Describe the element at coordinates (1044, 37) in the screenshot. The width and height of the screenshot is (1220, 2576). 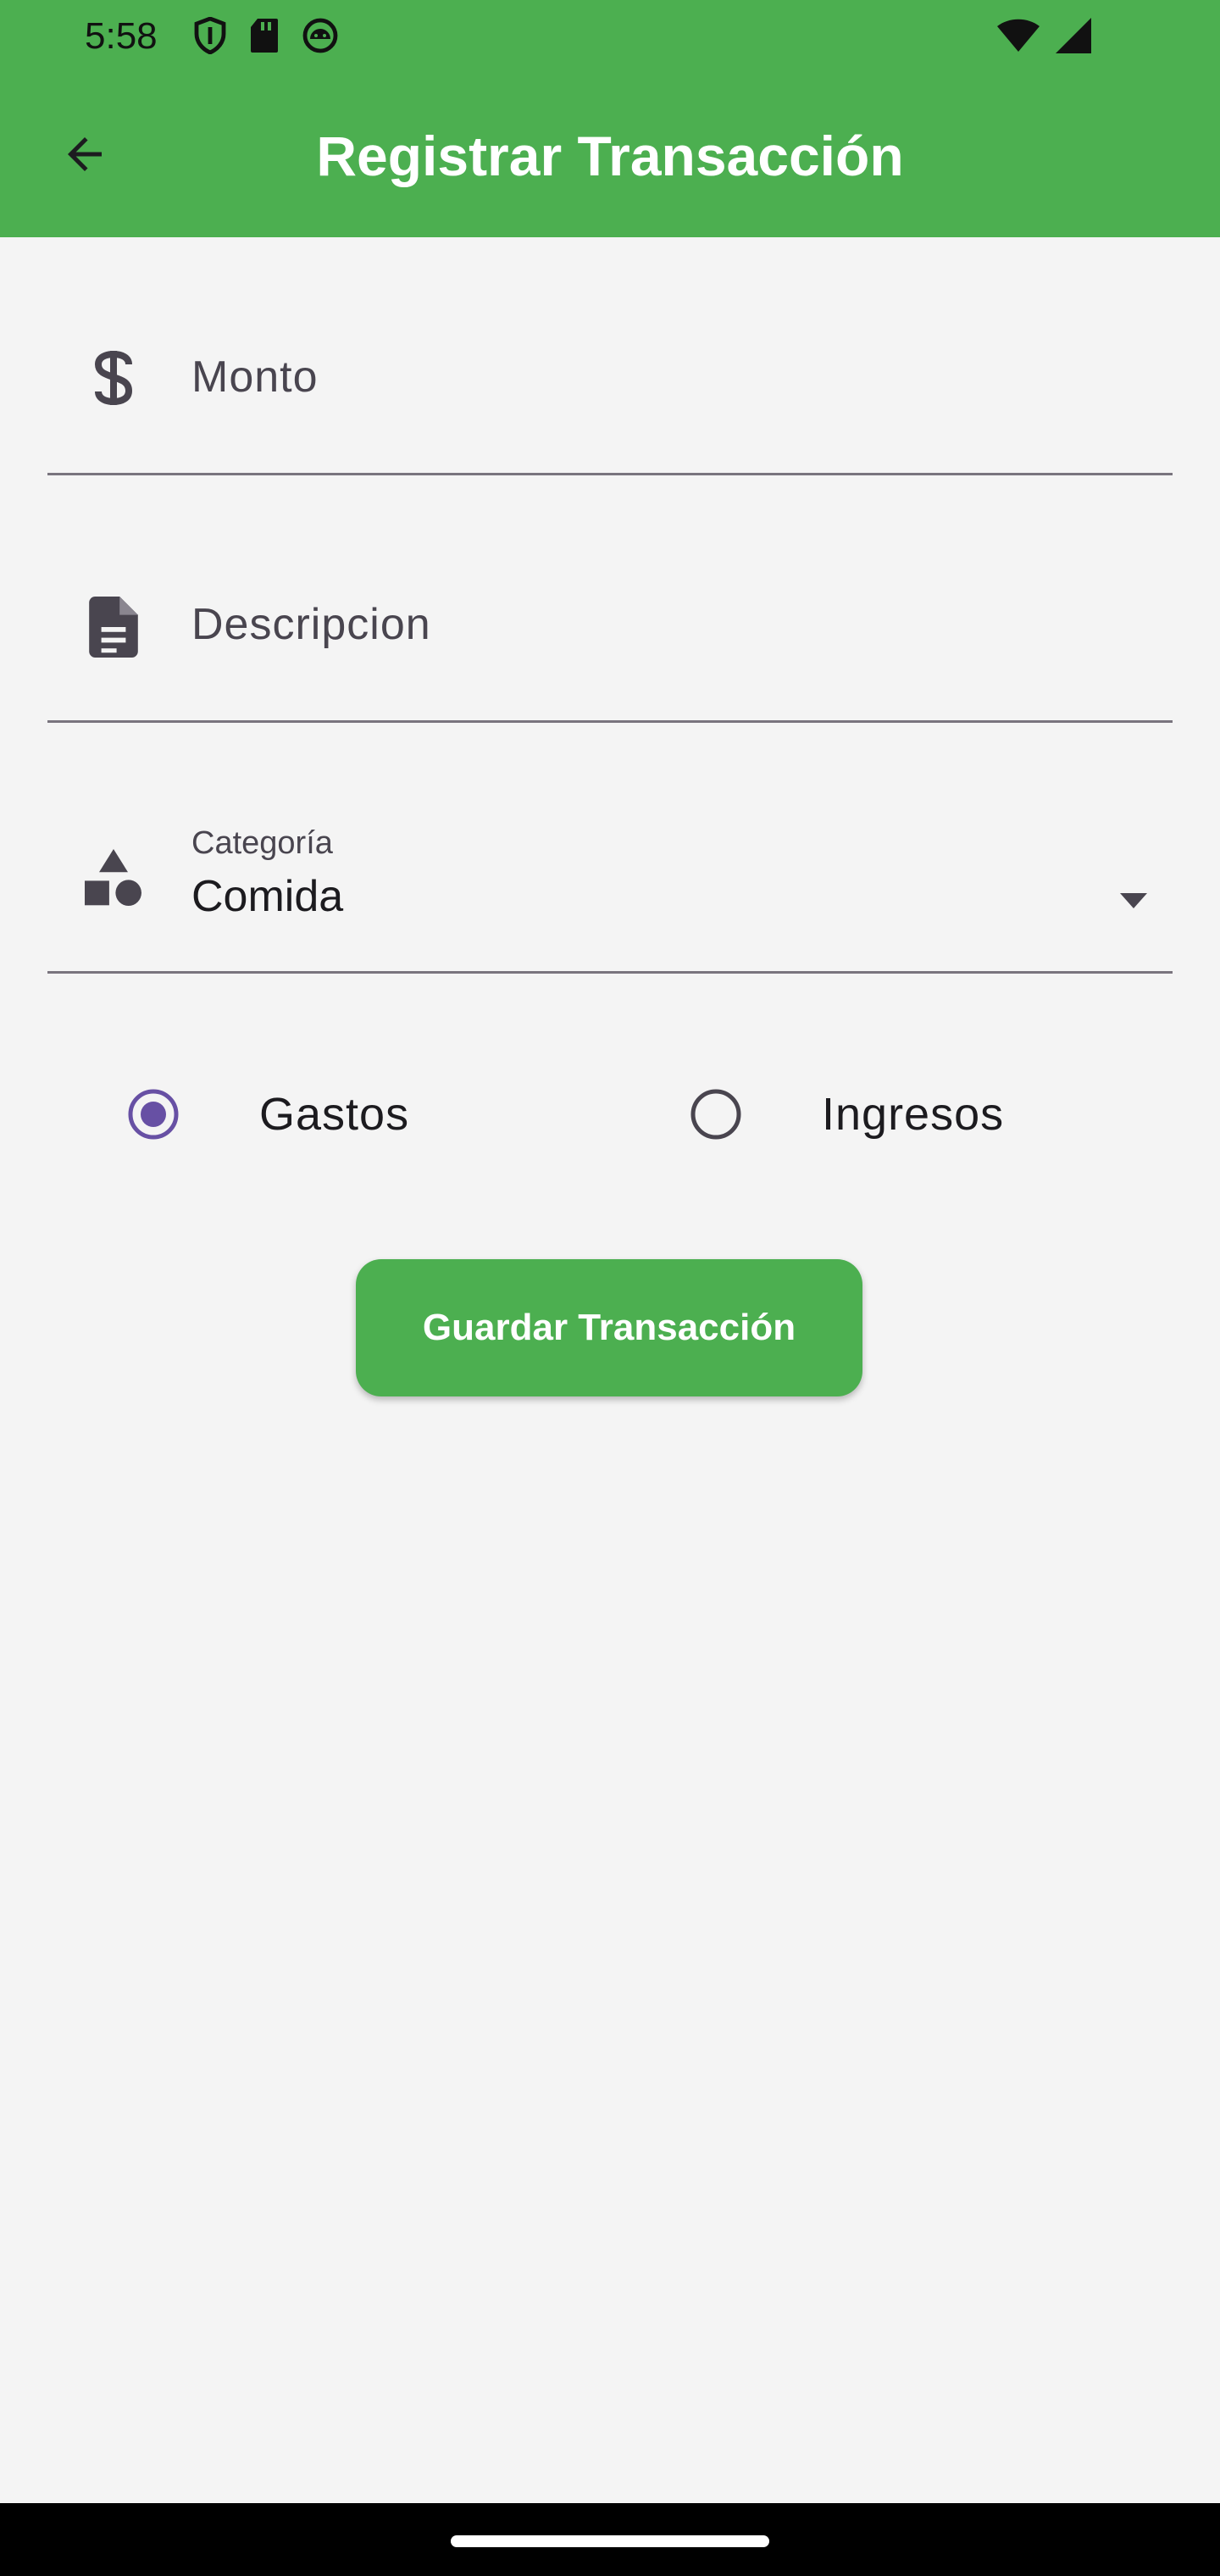
I see `status-icons-right` at that location.